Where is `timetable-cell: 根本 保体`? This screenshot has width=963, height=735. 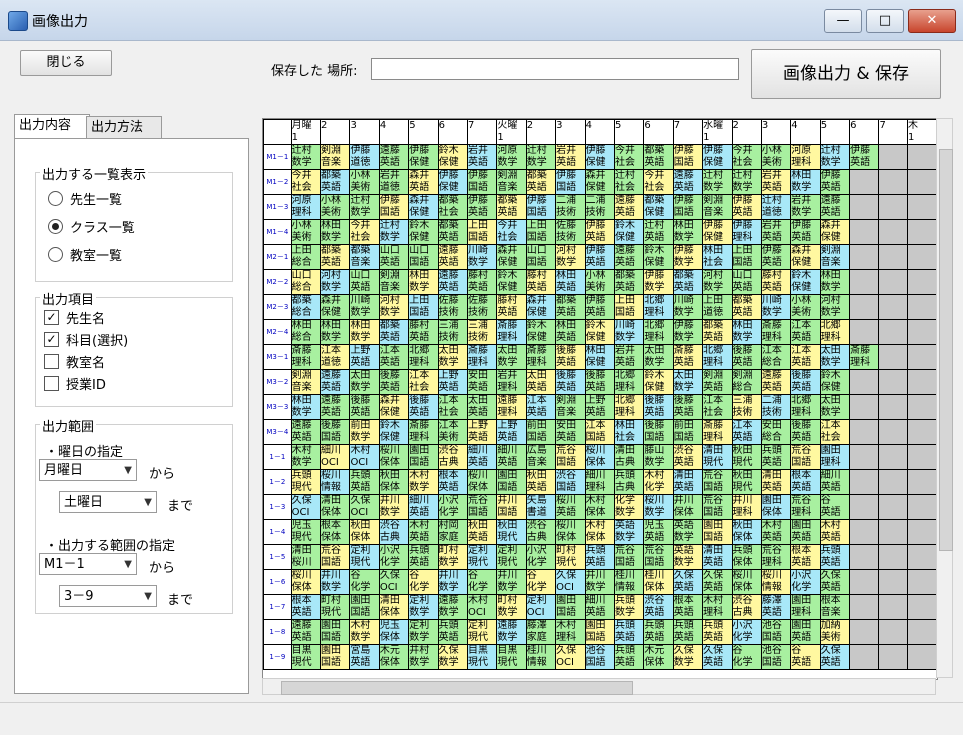 timetable-cell: 根本 保体 is located at coordinates (335, 532).